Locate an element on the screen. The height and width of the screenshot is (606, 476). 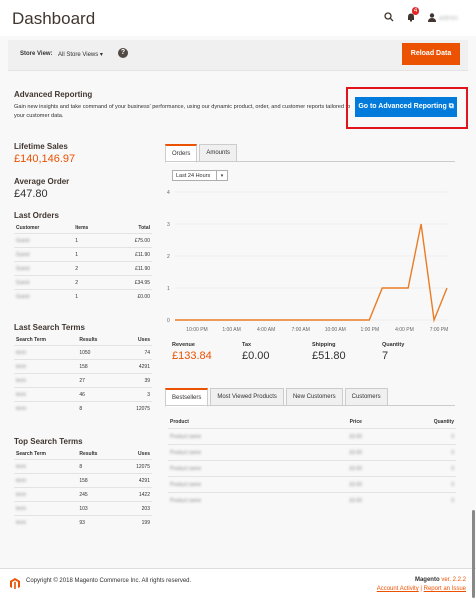
last-search-terms-title: Last Search Terms is located at coordinates (49, 327).